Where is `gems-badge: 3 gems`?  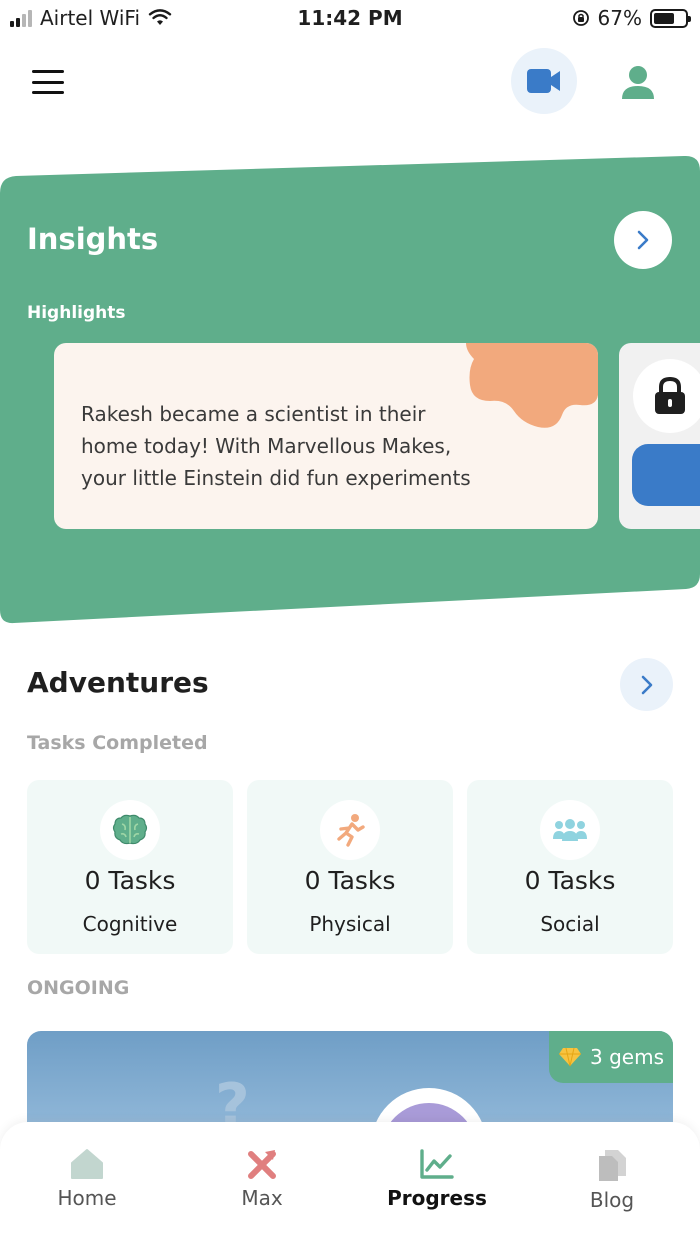
gems-badge: 3 gems is located at coordinates (611, 1057).